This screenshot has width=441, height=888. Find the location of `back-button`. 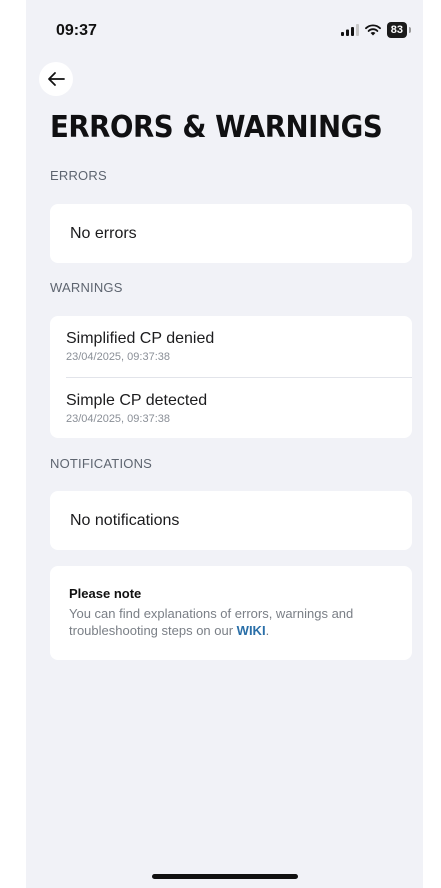

back-button is located at coordinates (56, 79).